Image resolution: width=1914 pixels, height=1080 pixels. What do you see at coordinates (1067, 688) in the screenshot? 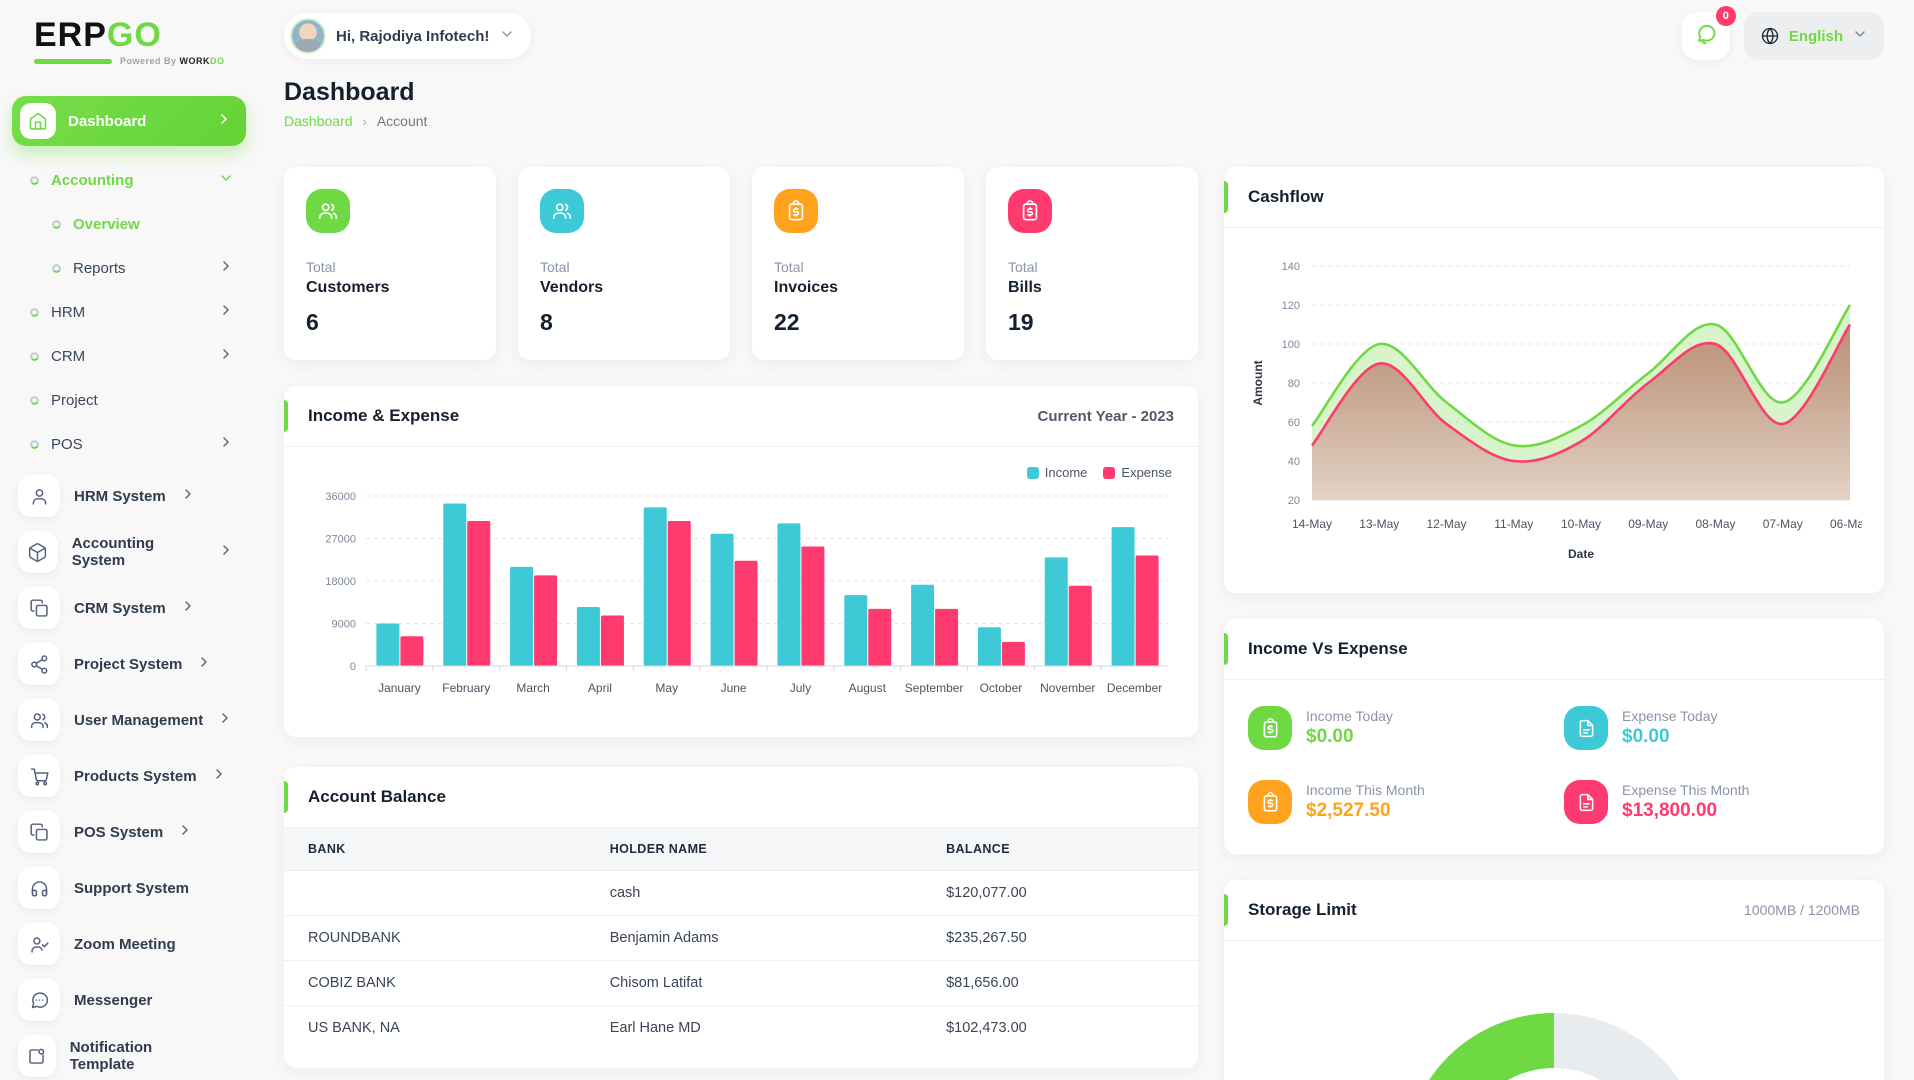
I see `svg-text: November` at bounding box center [1067, 688].